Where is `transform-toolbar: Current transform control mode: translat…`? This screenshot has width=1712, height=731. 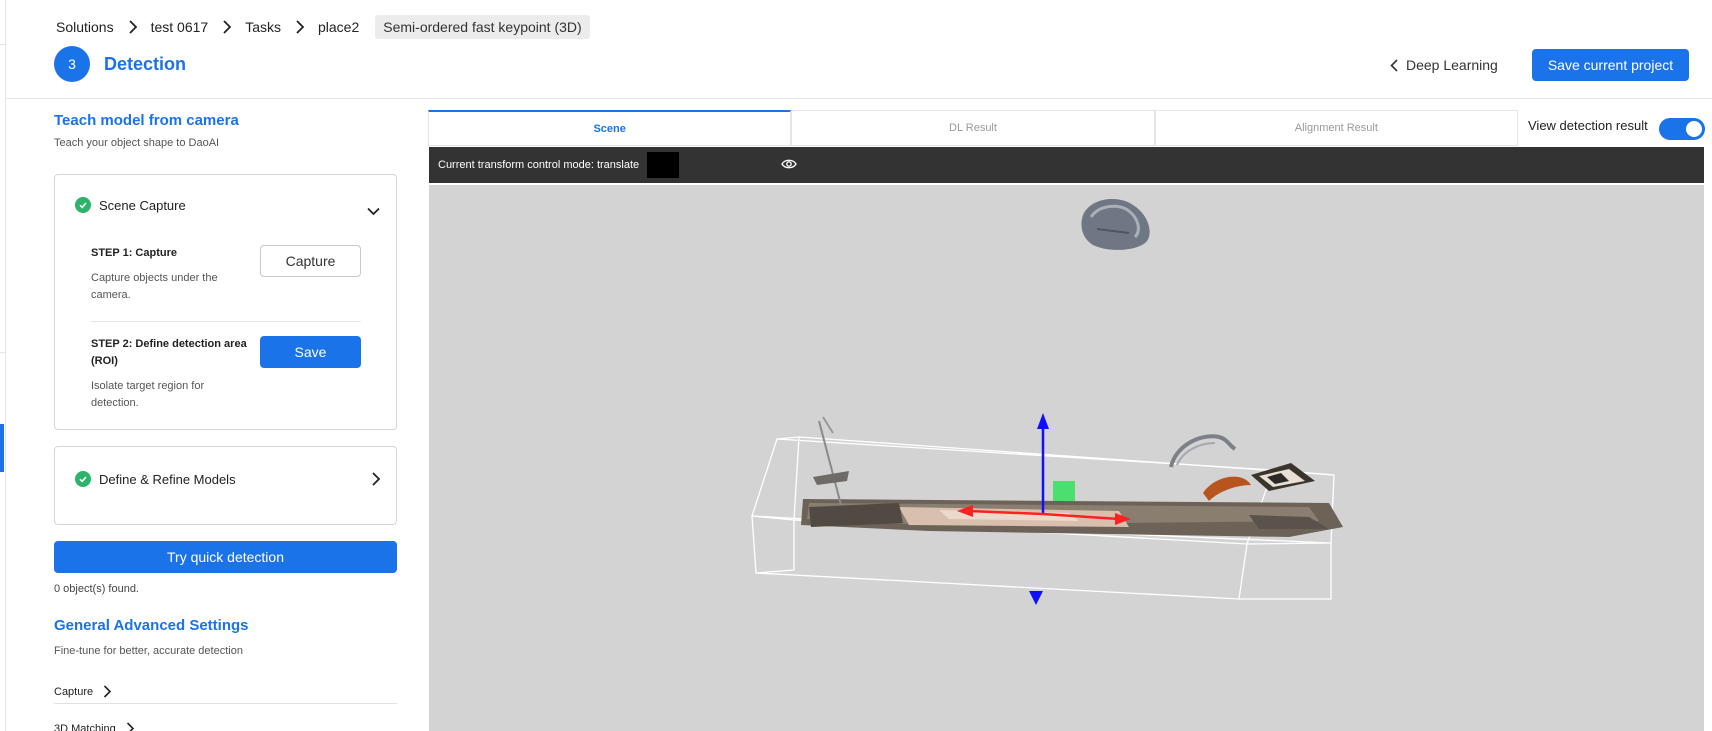 transform-toolbar: Current transform control mode: translat… is located at coordinates (1066, 165).